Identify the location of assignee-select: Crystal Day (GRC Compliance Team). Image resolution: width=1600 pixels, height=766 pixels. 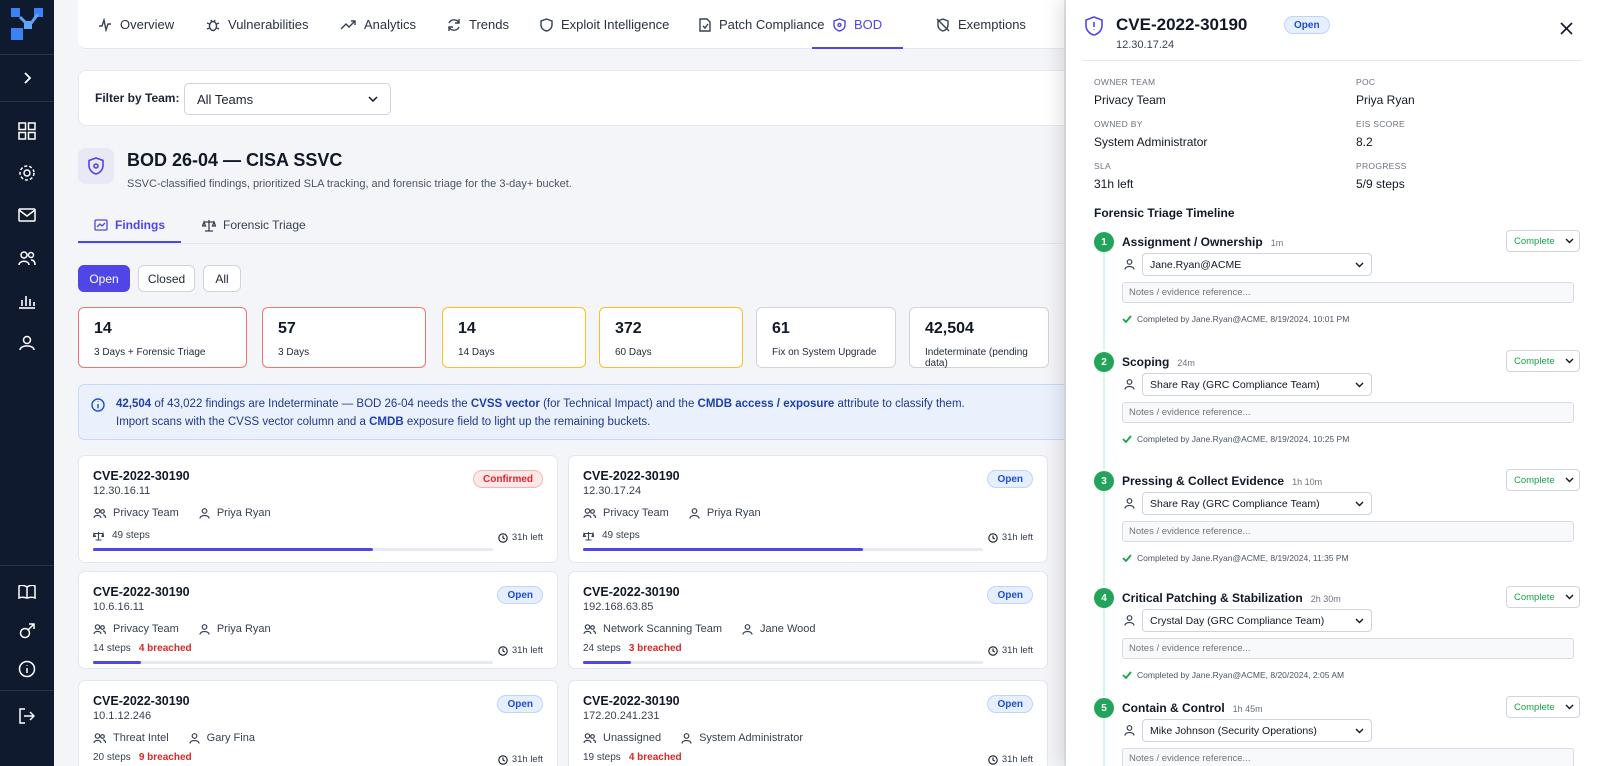
(1257, 620).